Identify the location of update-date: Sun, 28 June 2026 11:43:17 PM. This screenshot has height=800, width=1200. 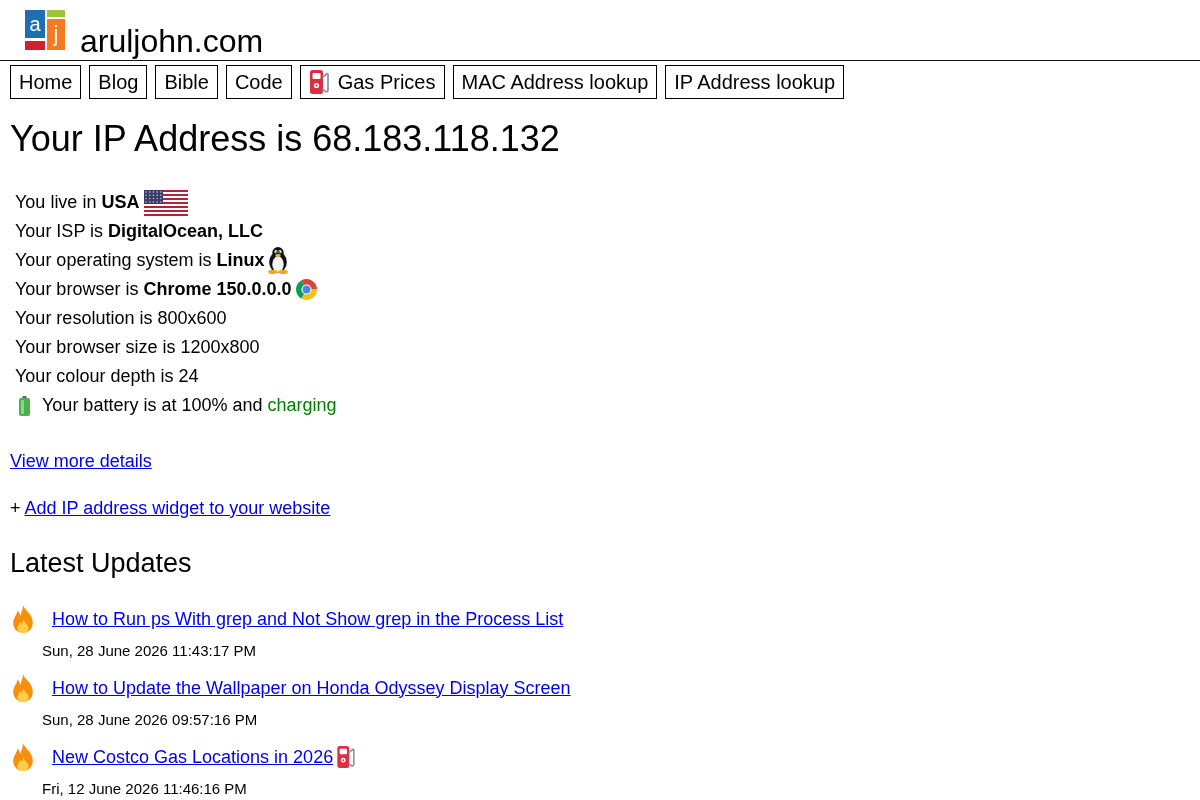
(149, 650).